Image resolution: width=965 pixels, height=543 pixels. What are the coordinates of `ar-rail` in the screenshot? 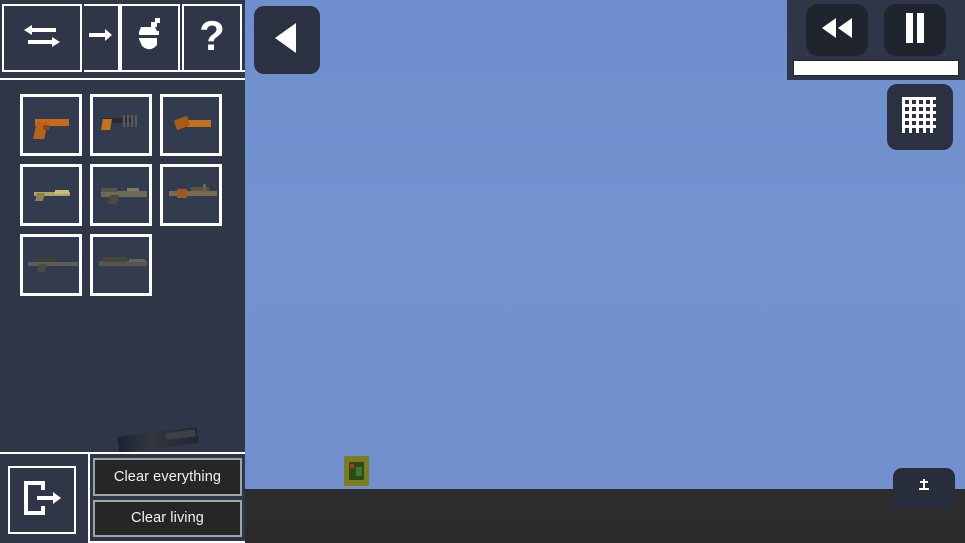 It's located at (133, 189).